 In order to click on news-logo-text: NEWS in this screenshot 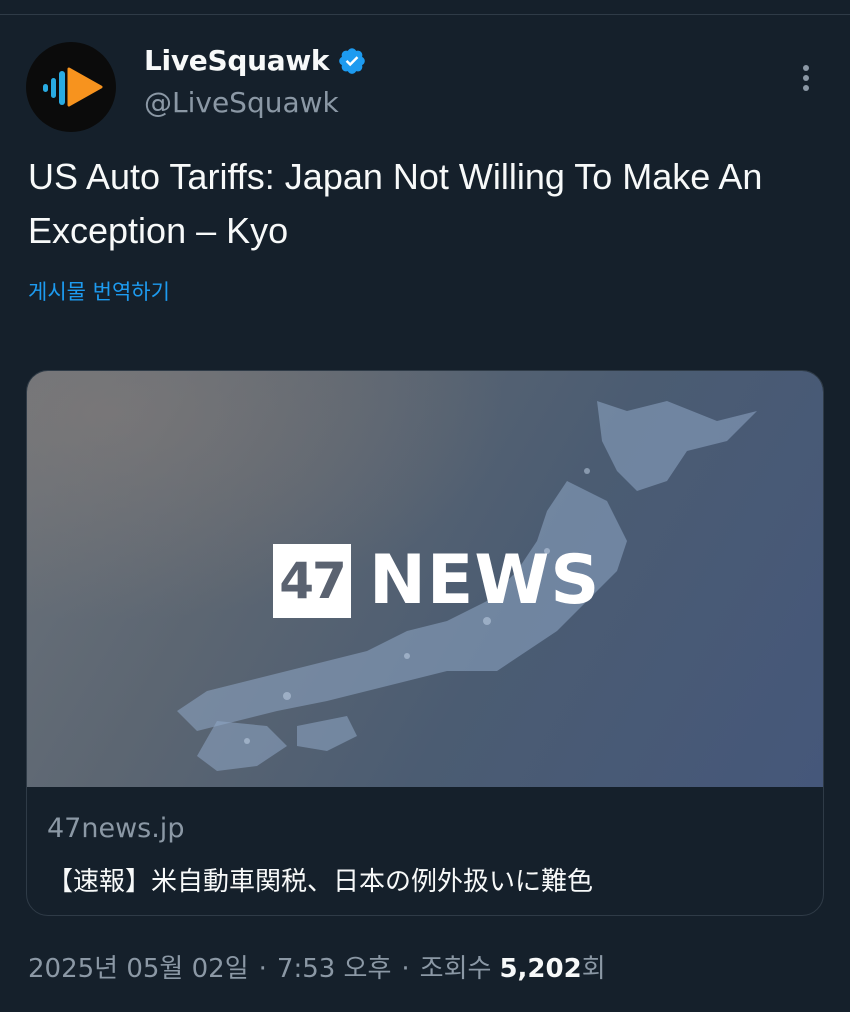, I will do `click(485, 580)`.